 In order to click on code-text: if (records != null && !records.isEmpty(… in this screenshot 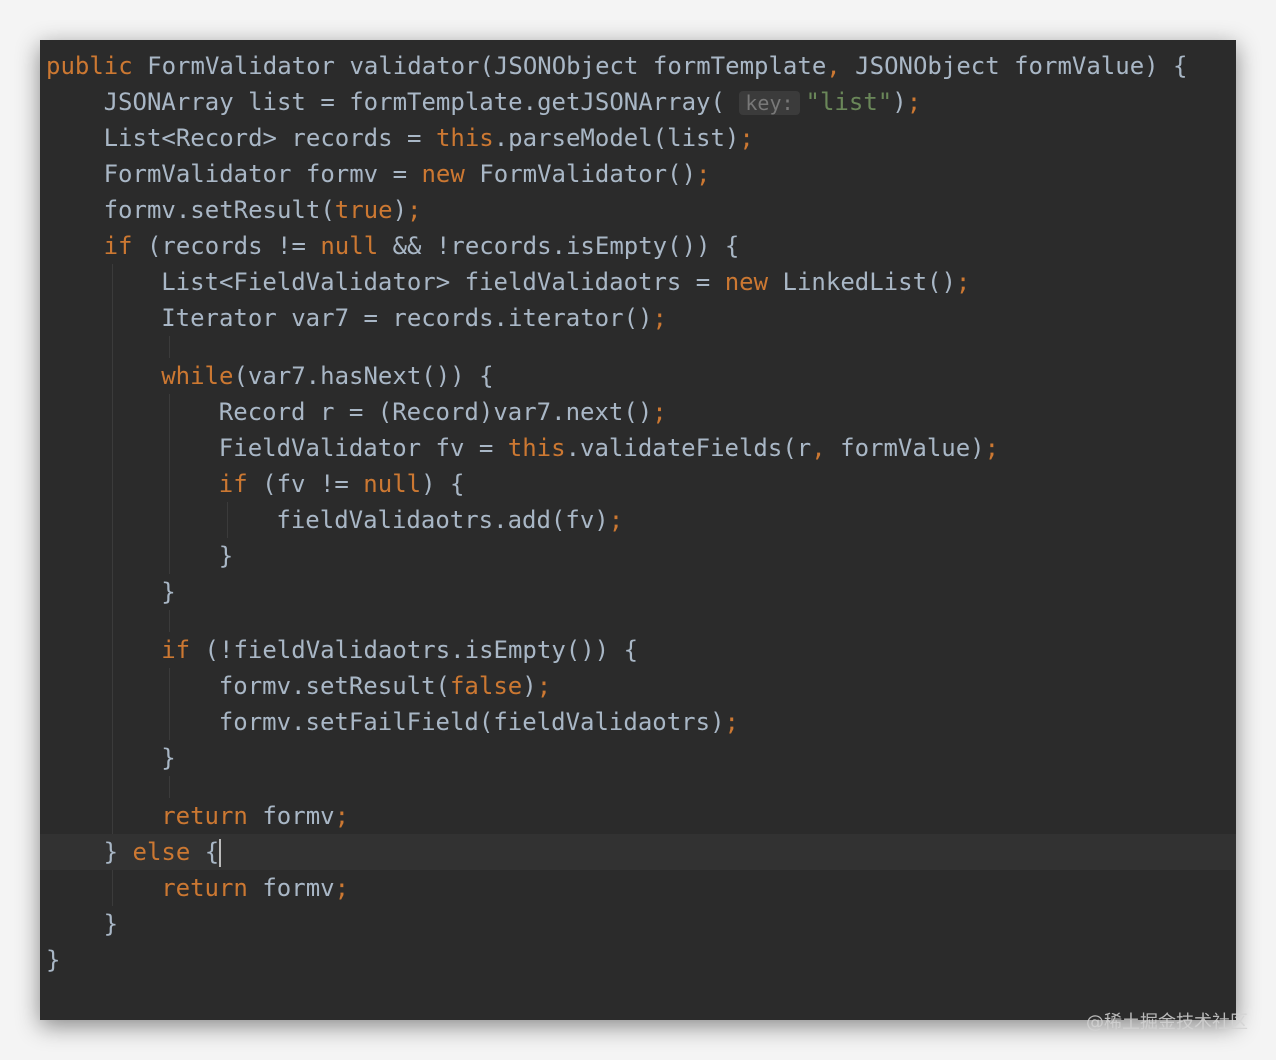, I will do `click(422, 246)`.